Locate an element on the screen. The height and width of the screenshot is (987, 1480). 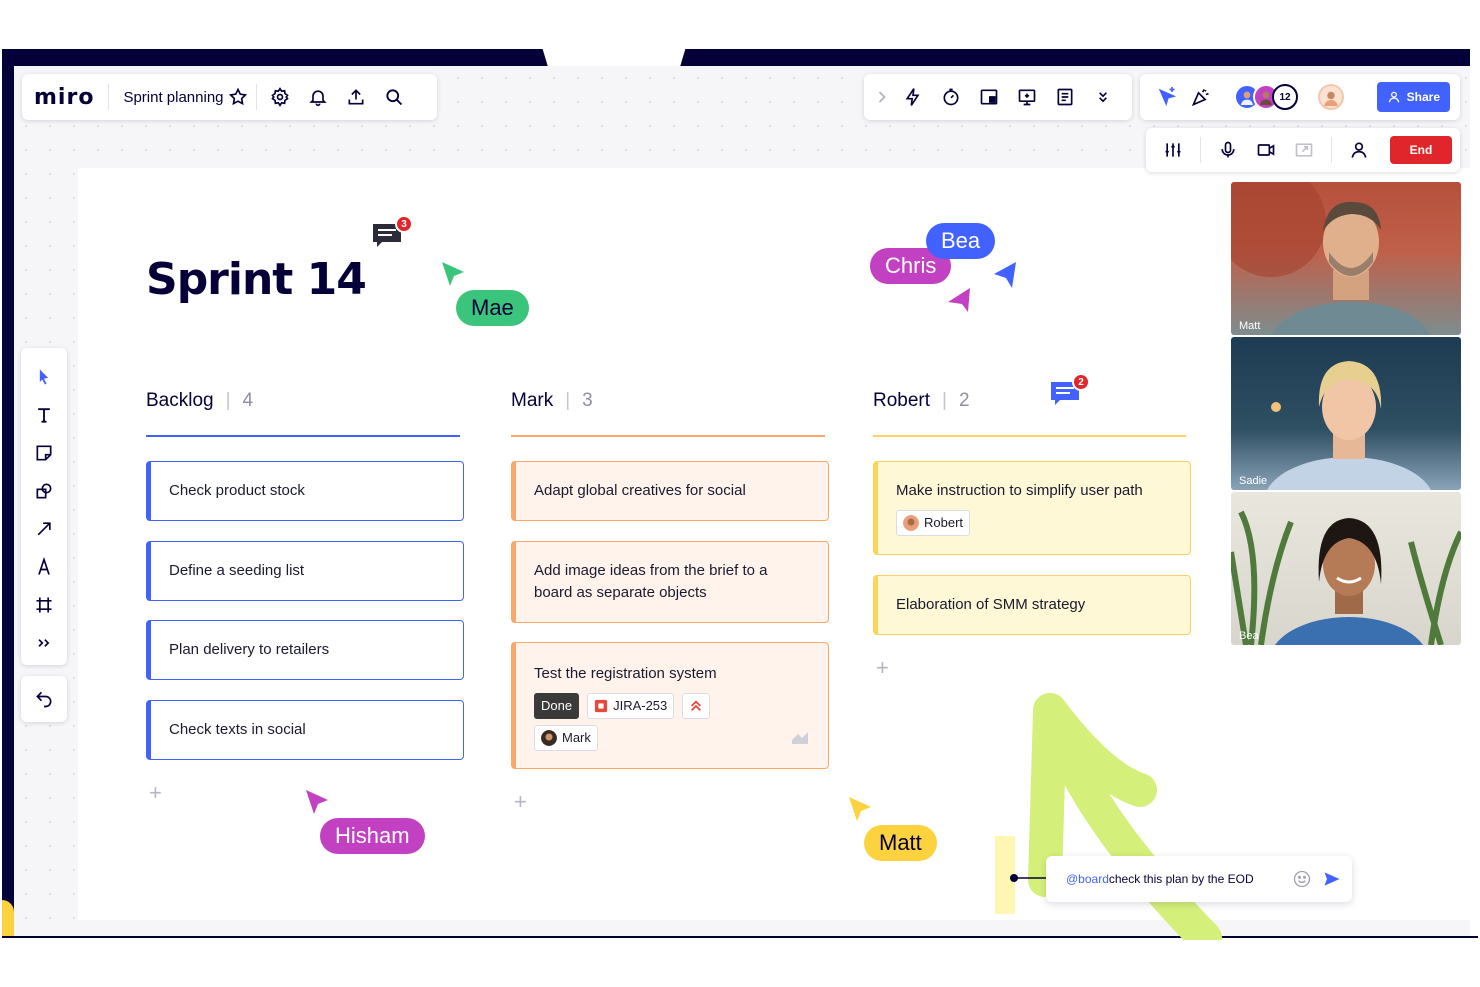
sticky-note-icon is located at coordinates (44, 453).